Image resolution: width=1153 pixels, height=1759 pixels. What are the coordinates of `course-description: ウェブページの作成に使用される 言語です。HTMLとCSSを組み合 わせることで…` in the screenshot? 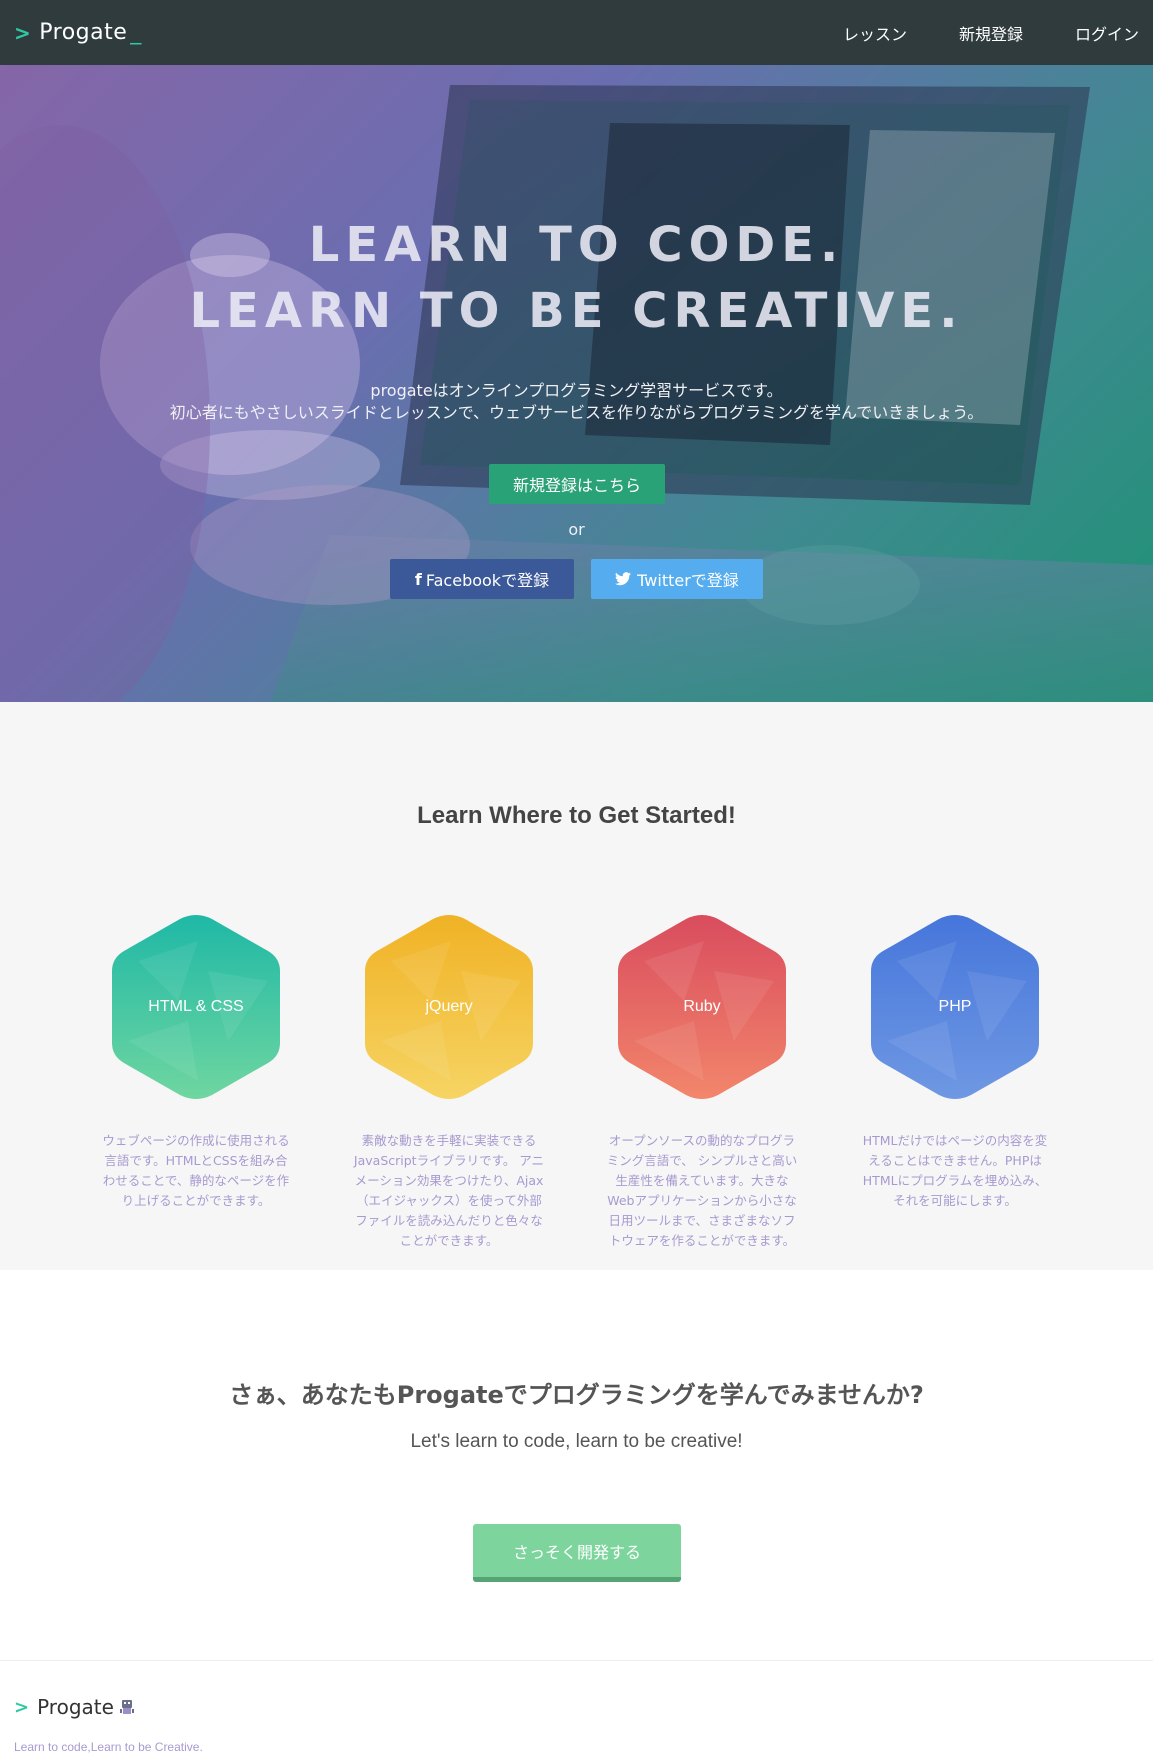 It's located at (196, 1171).